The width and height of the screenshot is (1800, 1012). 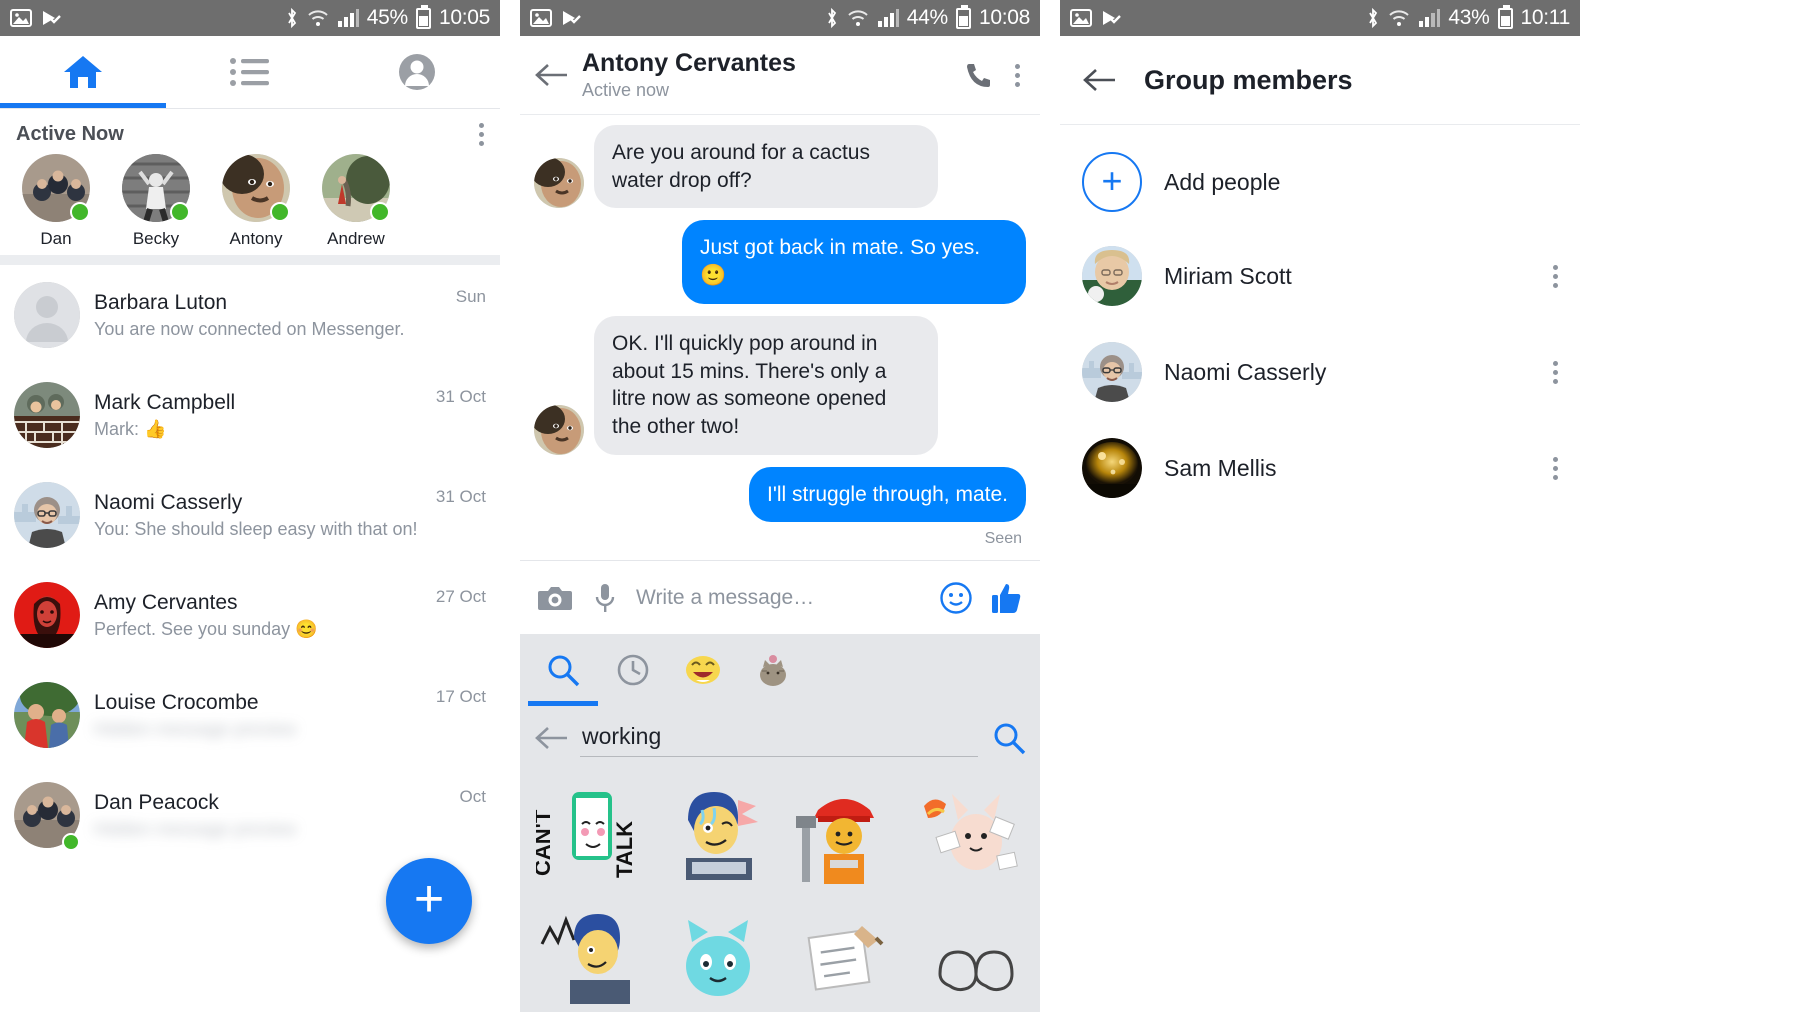 What do you see at coordinates (166, 602) in the screenshot?
I see `conversation-name: Amy Cervantes` at bounding box center [166, 602].